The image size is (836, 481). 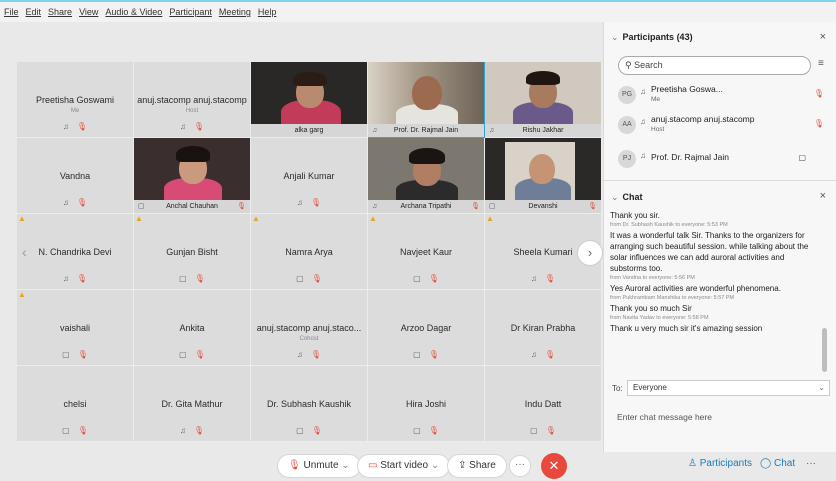 I want to click on participant-tile: Vandna ♫🎙, so click(x=75, y=176).